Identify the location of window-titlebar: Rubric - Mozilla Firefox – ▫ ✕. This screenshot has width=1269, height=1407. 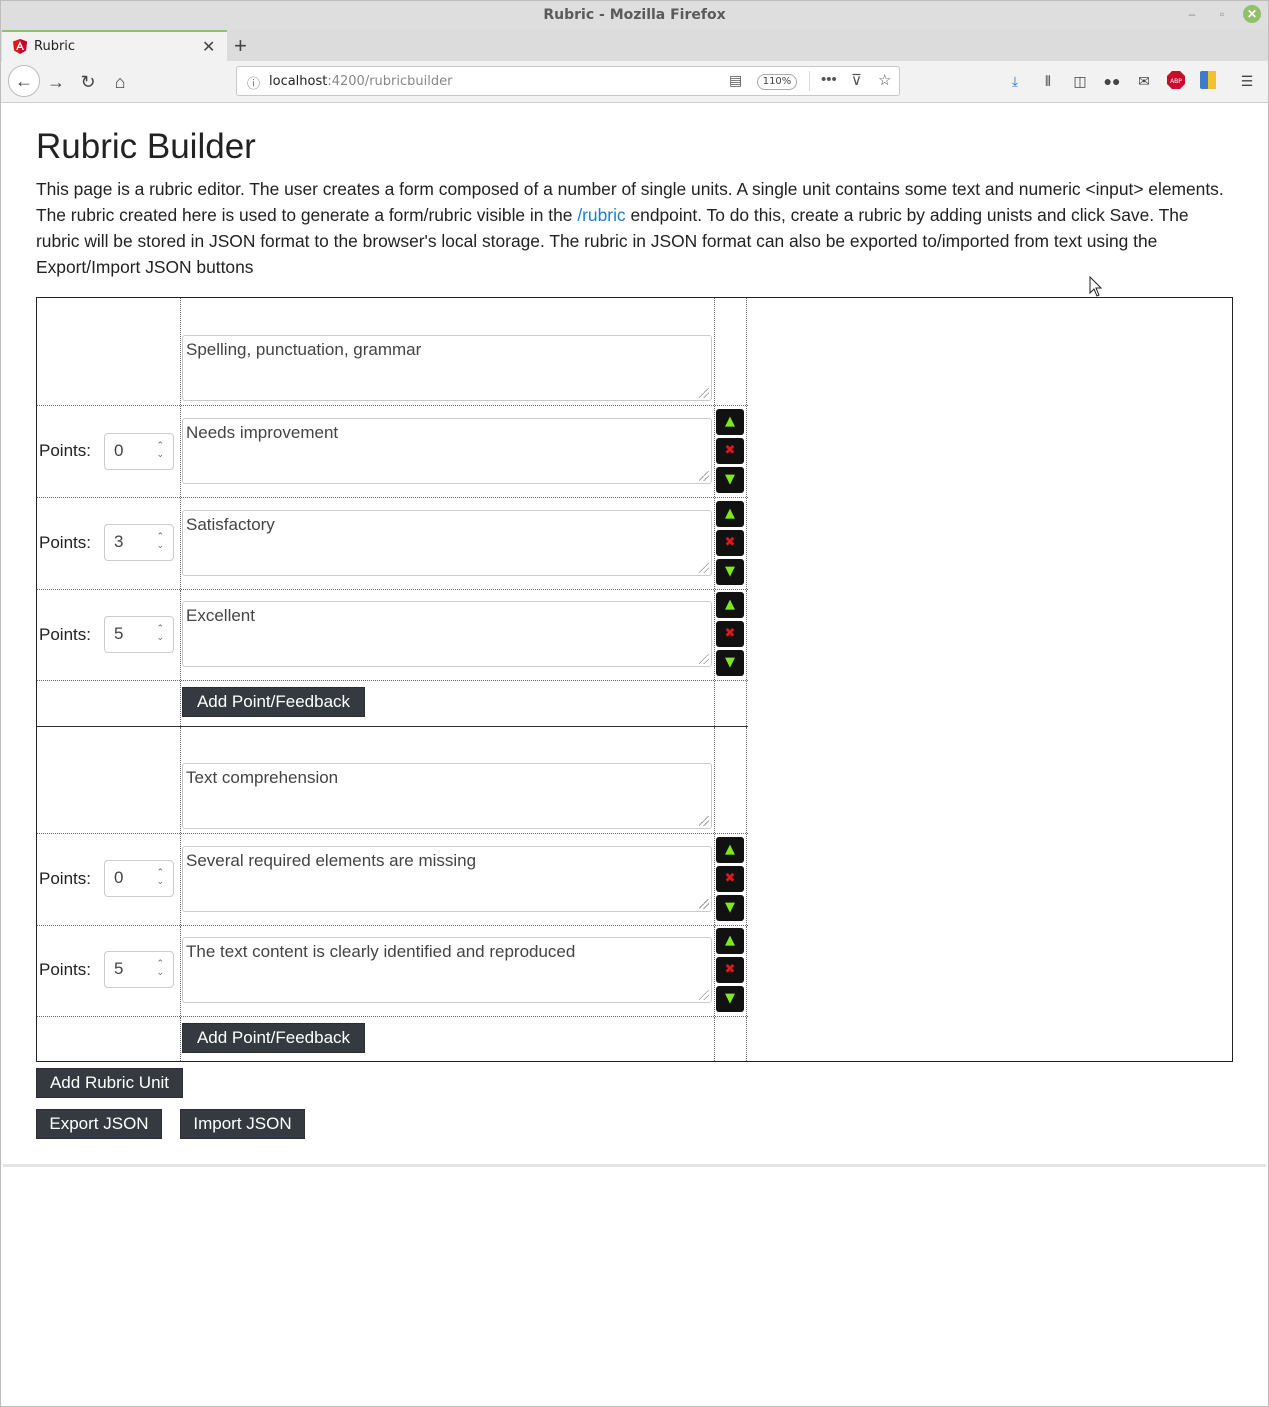
(634, 15).